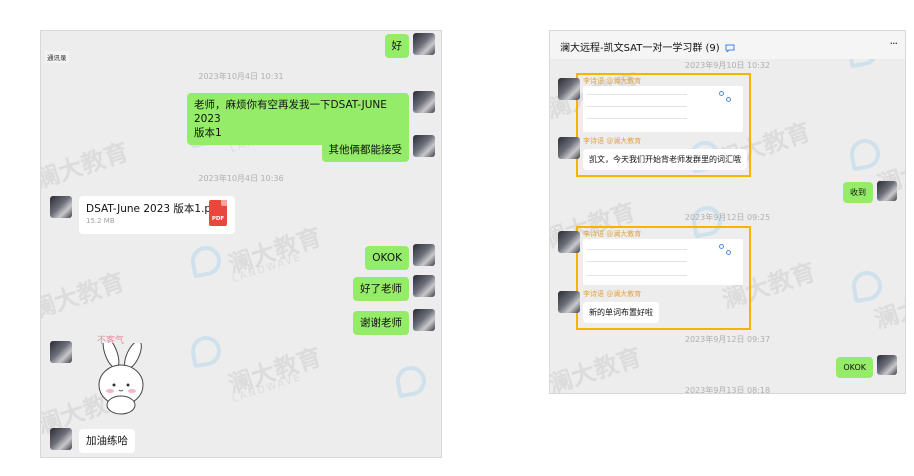 The image size is (914, 476). What do you see at coordinates (290, 112) in the screenshot?
I see `message-line: 老师，麻烦你有空再发我一下DSAT-JUNE 2023` at bounding box center [290, 112].